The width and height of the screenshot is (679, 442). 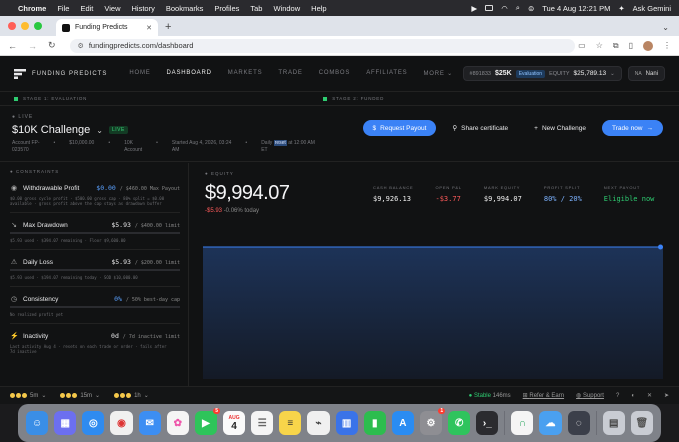 I want to click on terminal-icon: ›_, so click(x=487, y=423).